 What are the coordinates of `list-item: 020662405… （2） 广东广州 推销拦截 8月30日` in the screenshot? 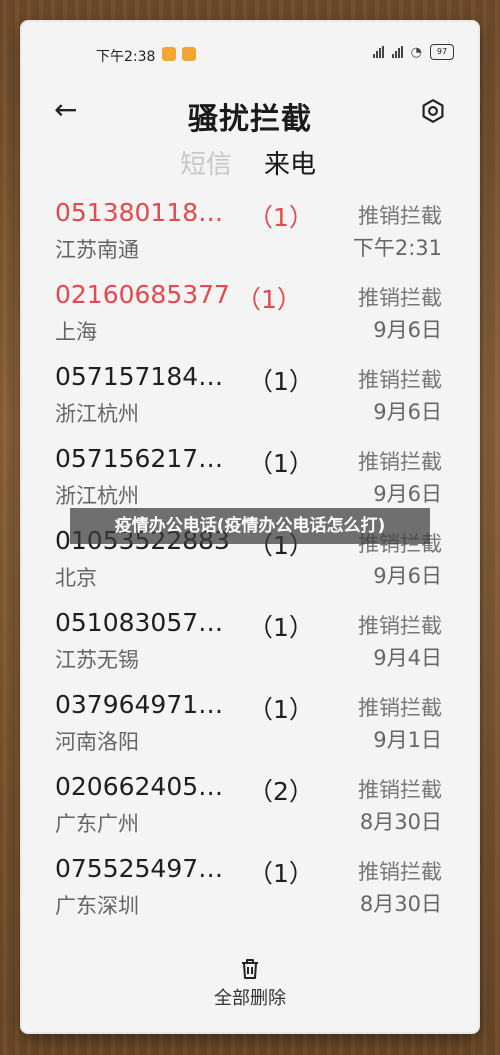 It's located at (250, 807).